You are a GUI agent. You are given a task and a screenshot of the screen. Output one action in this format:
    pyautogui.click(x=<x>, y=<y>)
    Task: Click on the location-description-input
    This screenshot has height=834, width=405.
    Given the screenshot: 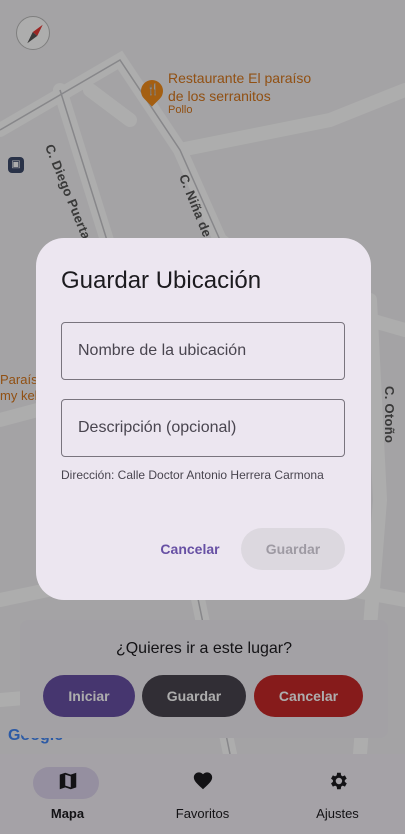 What is the action you would take?
    pyautogui.click(x=203, y=428)
    